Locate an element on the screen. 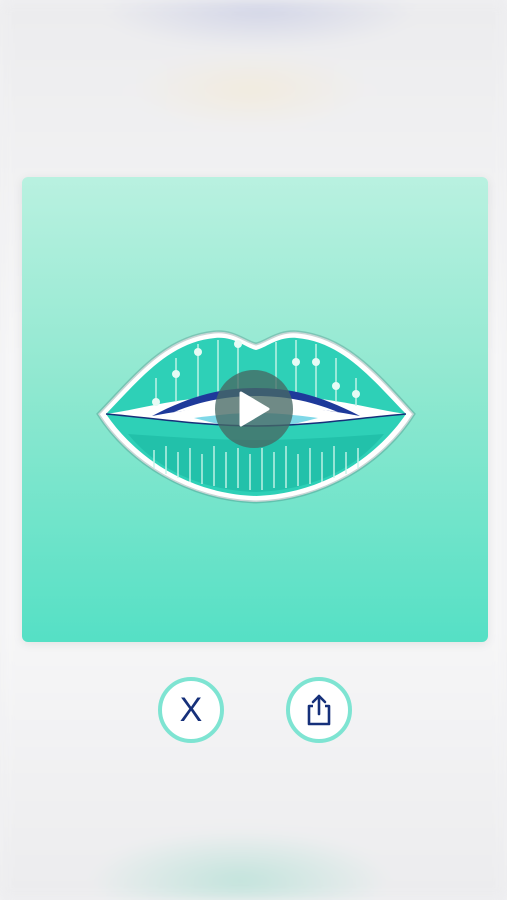 The image size is (507, 900). share-icon is located at coordinates (319, 710).